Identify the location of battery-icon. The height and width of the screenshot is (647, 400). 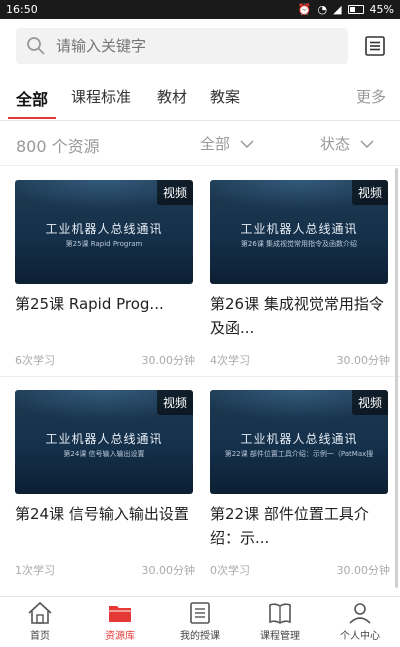
(355, 9).